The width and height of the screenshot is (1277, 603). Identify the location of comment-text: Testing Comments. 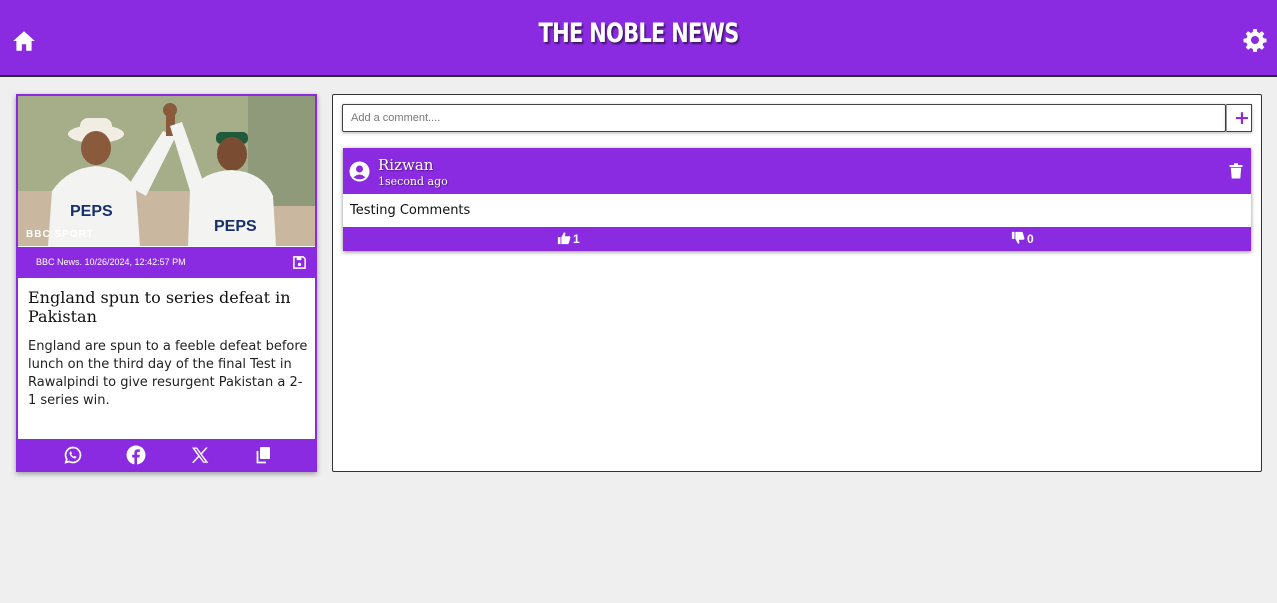
(410, 210).